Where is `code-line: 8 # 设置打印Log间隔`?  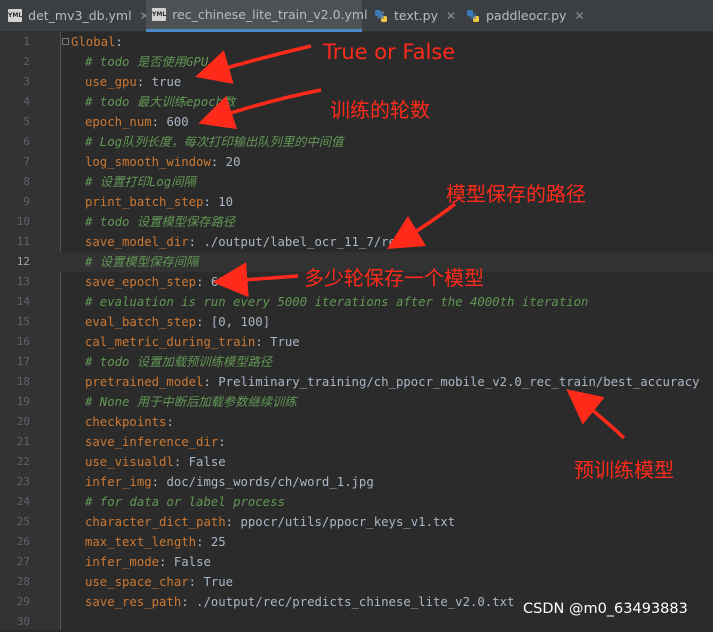
code-line: 8 # 设置打印Log间隔 is located at coordinates (356, 182).